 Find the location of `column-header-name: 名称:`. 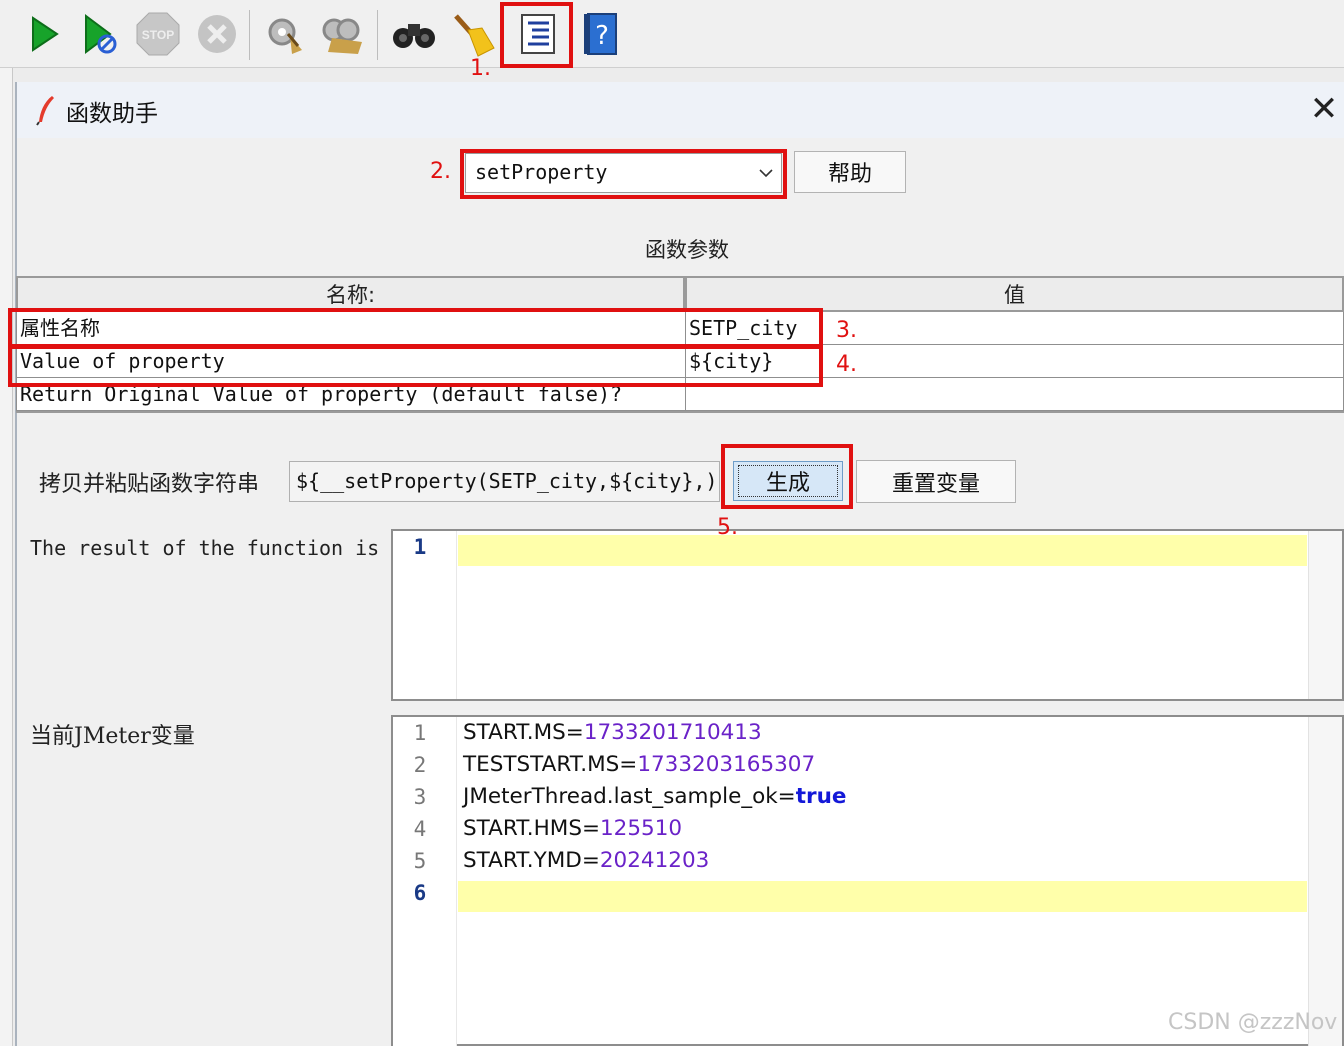

column-header-name: 名称: is located at coordinates (350, 294).